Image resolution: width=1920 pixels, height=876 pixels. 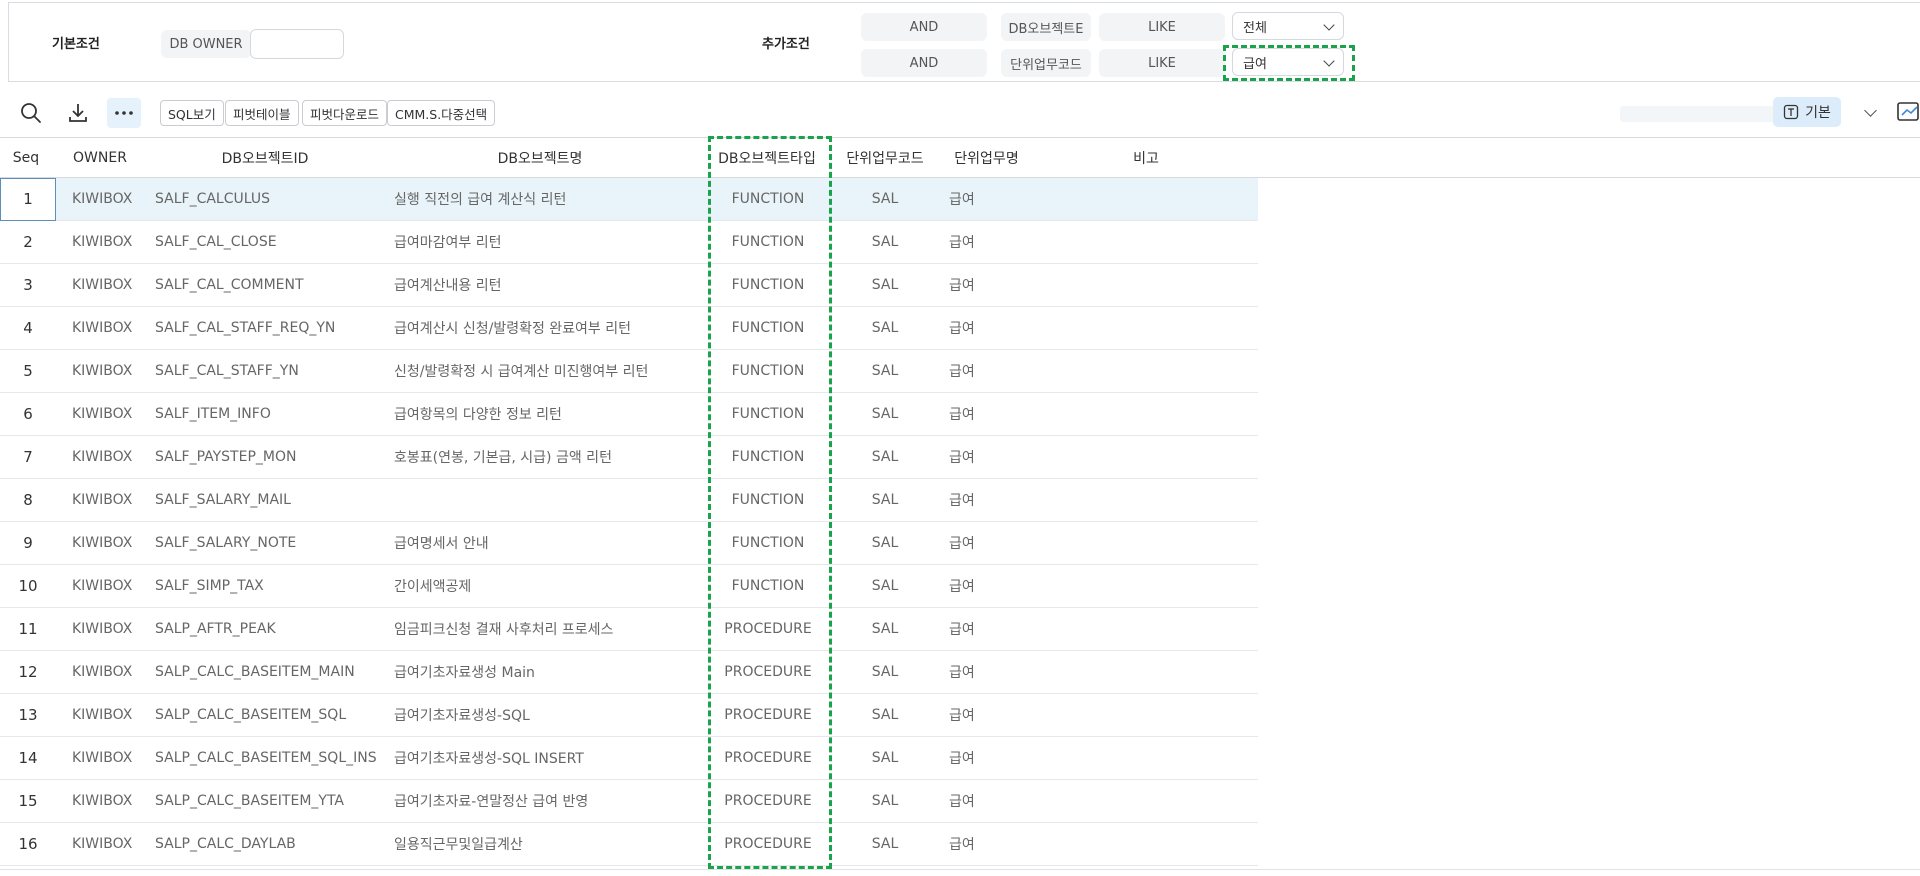 What do you see at coordinates (270, 328) in the screenshot?
I see `cell-object-id: SALF_CAL_STAFF_REQ_YN` at bounding box center [270, 328].